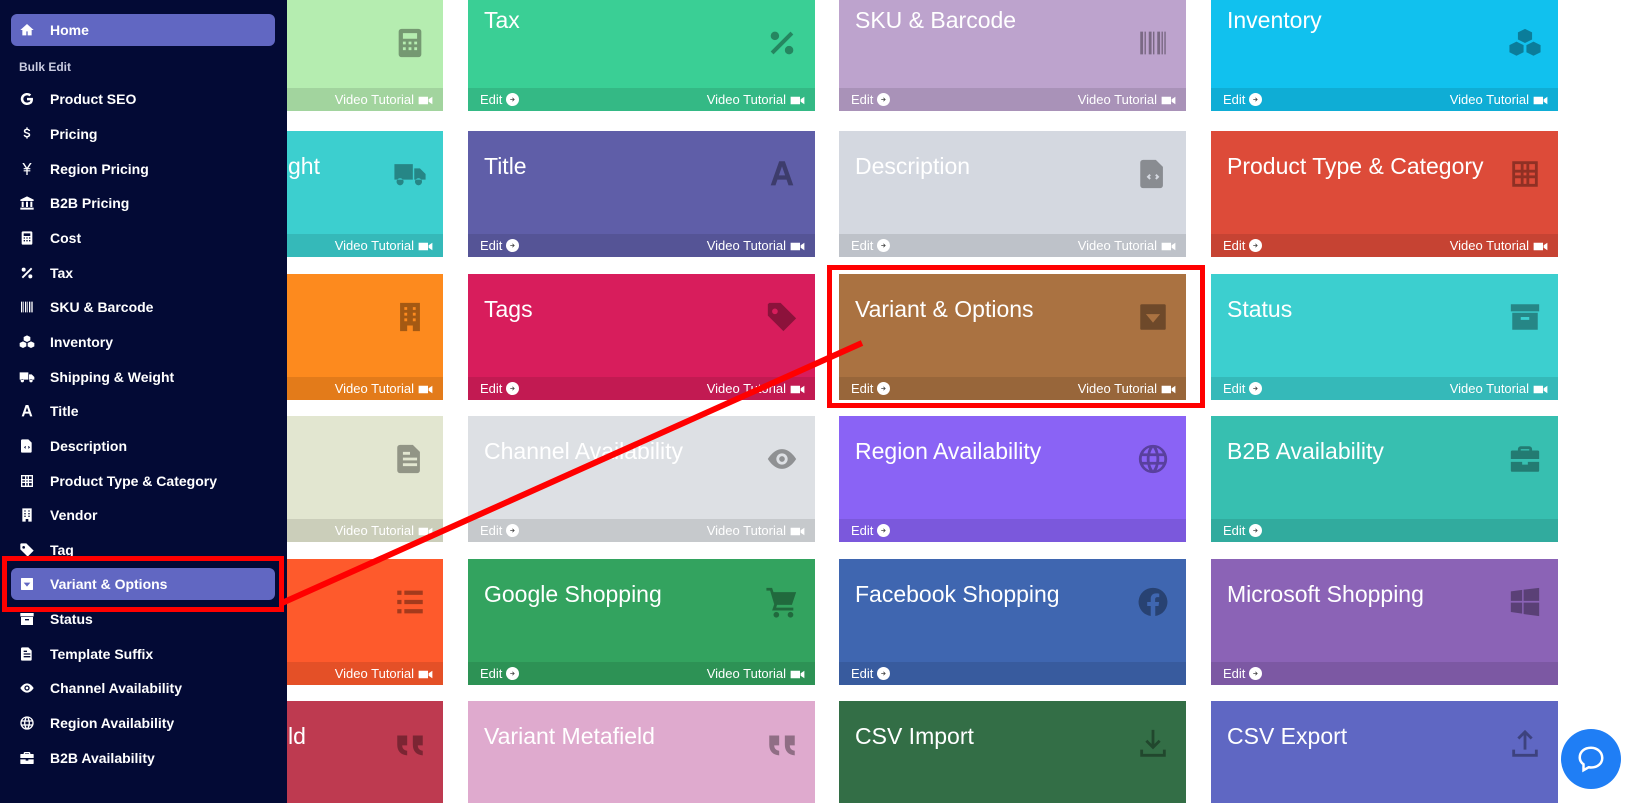 This screenshot has width=1629, height=803. I want to click on card-b2b-availability: B2B Availability Edit, so click(1384, 479).